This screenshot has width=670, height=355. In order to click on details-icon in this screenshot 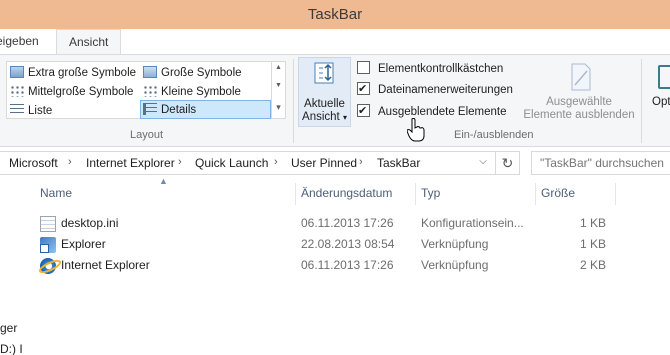, I will do `click(150, 109)`.